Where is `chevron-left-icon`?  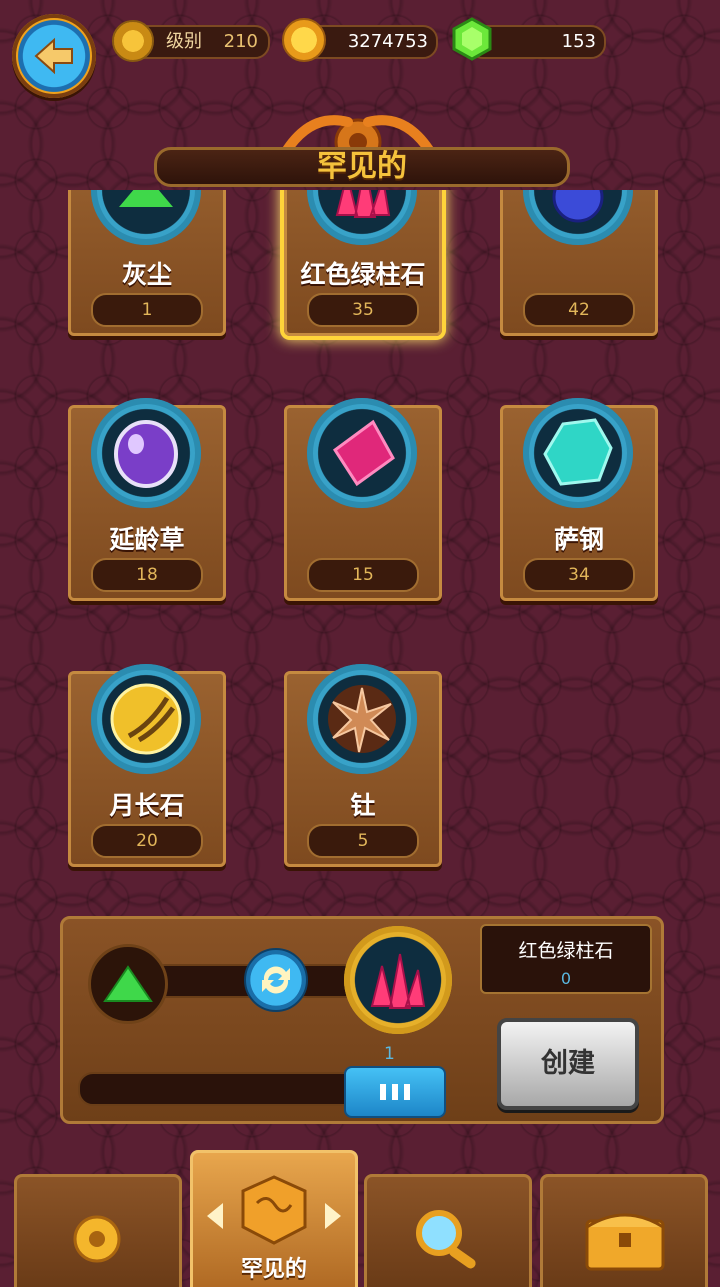
chevron-left-icon is located at coordinates (214, 1216).